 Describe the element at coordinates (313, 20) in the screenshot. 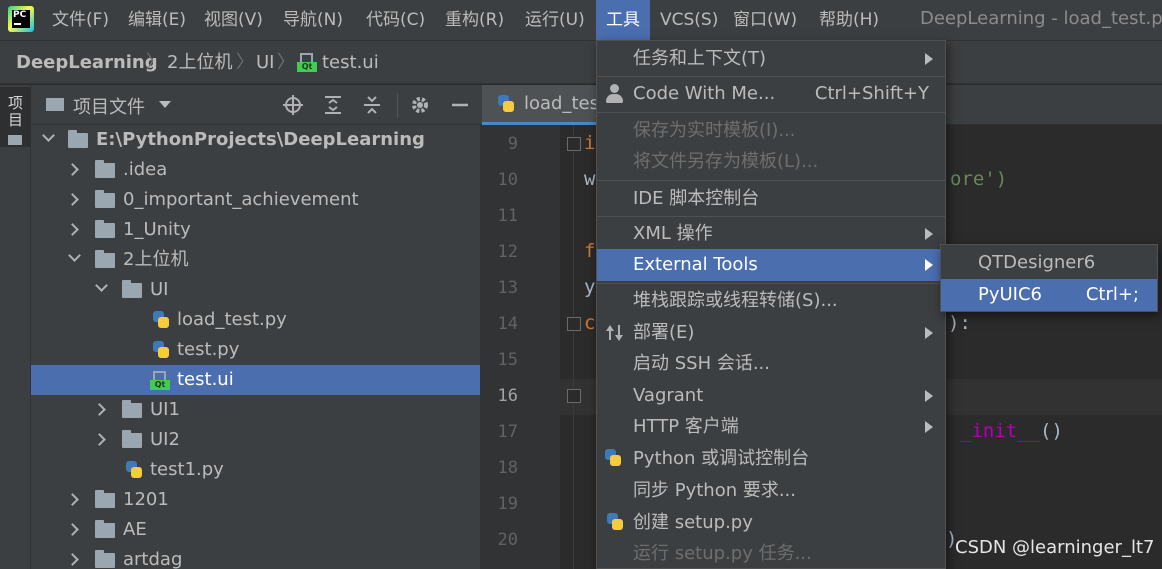

I see `menu-navigate: 导航(N)` at that location.